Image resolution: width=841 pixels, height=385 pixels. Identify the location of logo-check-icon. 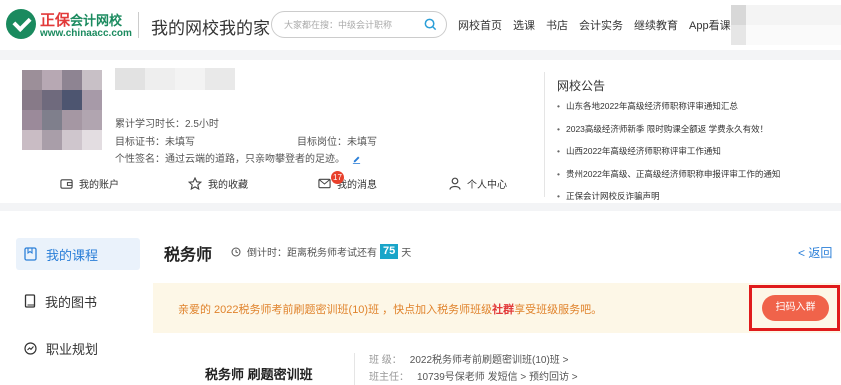
(21, 24).